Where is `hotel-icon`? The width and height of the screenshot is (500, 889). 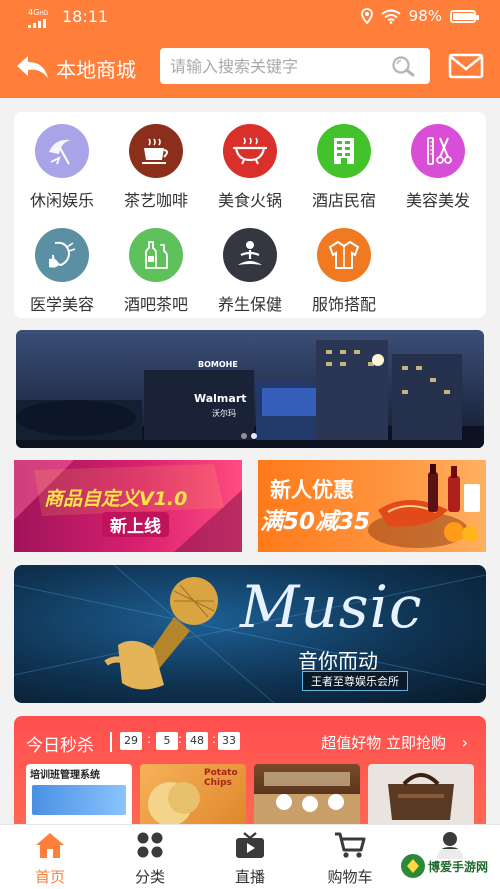
hotel-icon is located at coordinates (344, 151).